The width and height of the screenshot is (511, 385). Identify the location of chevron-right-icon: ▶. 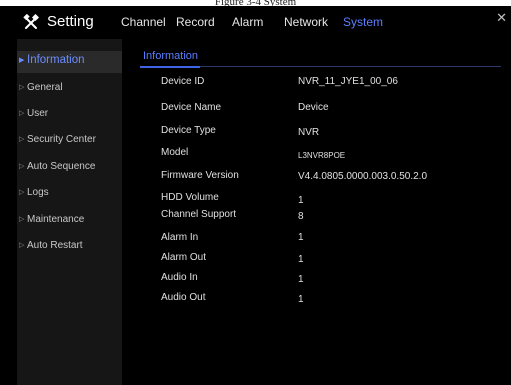
(22, 60).